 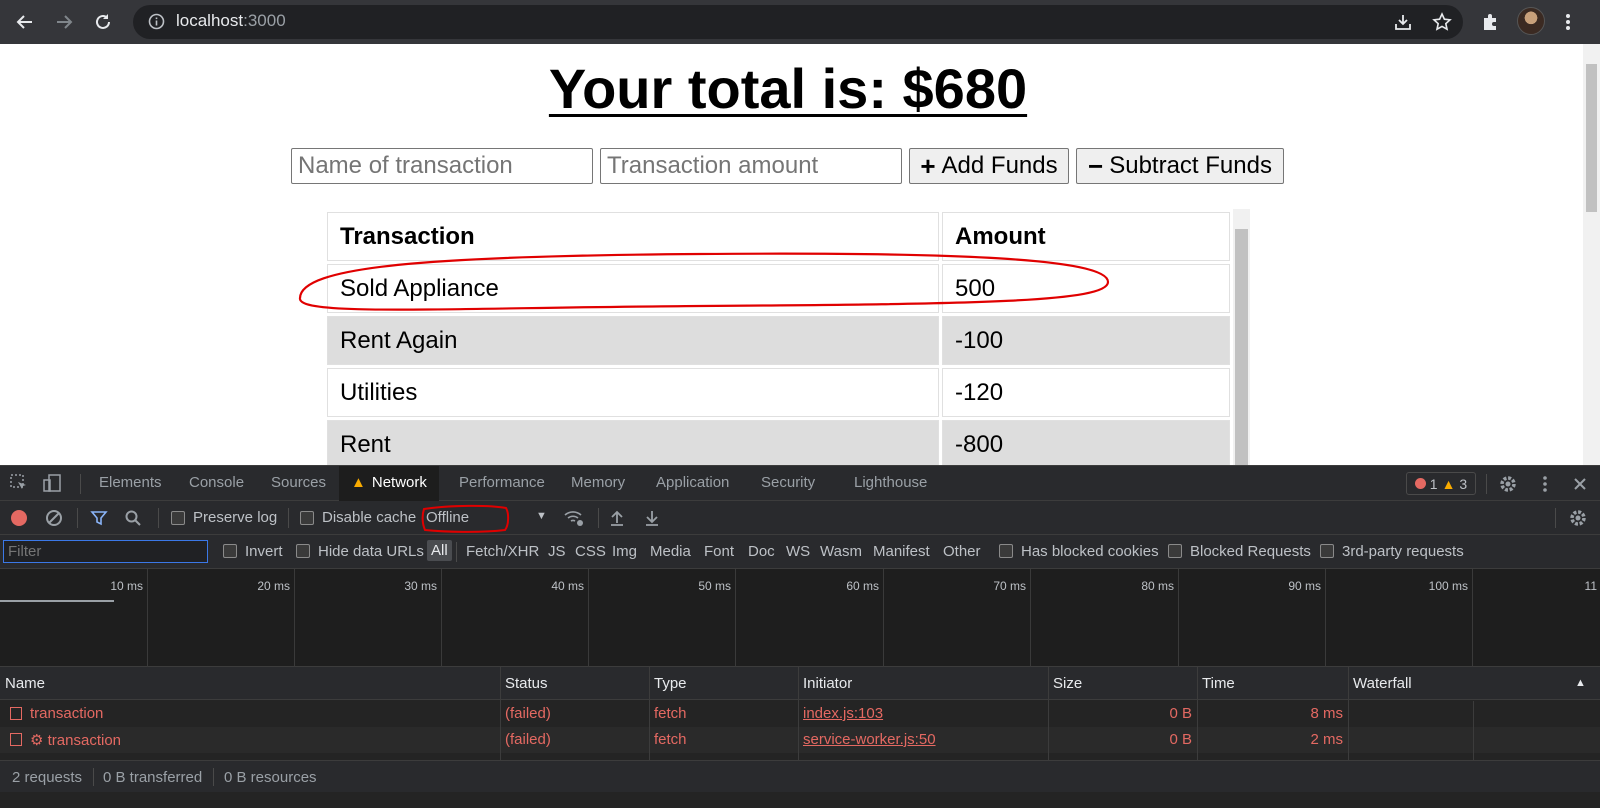 I want to click on site-info-icon, so click(x=156, y=21).